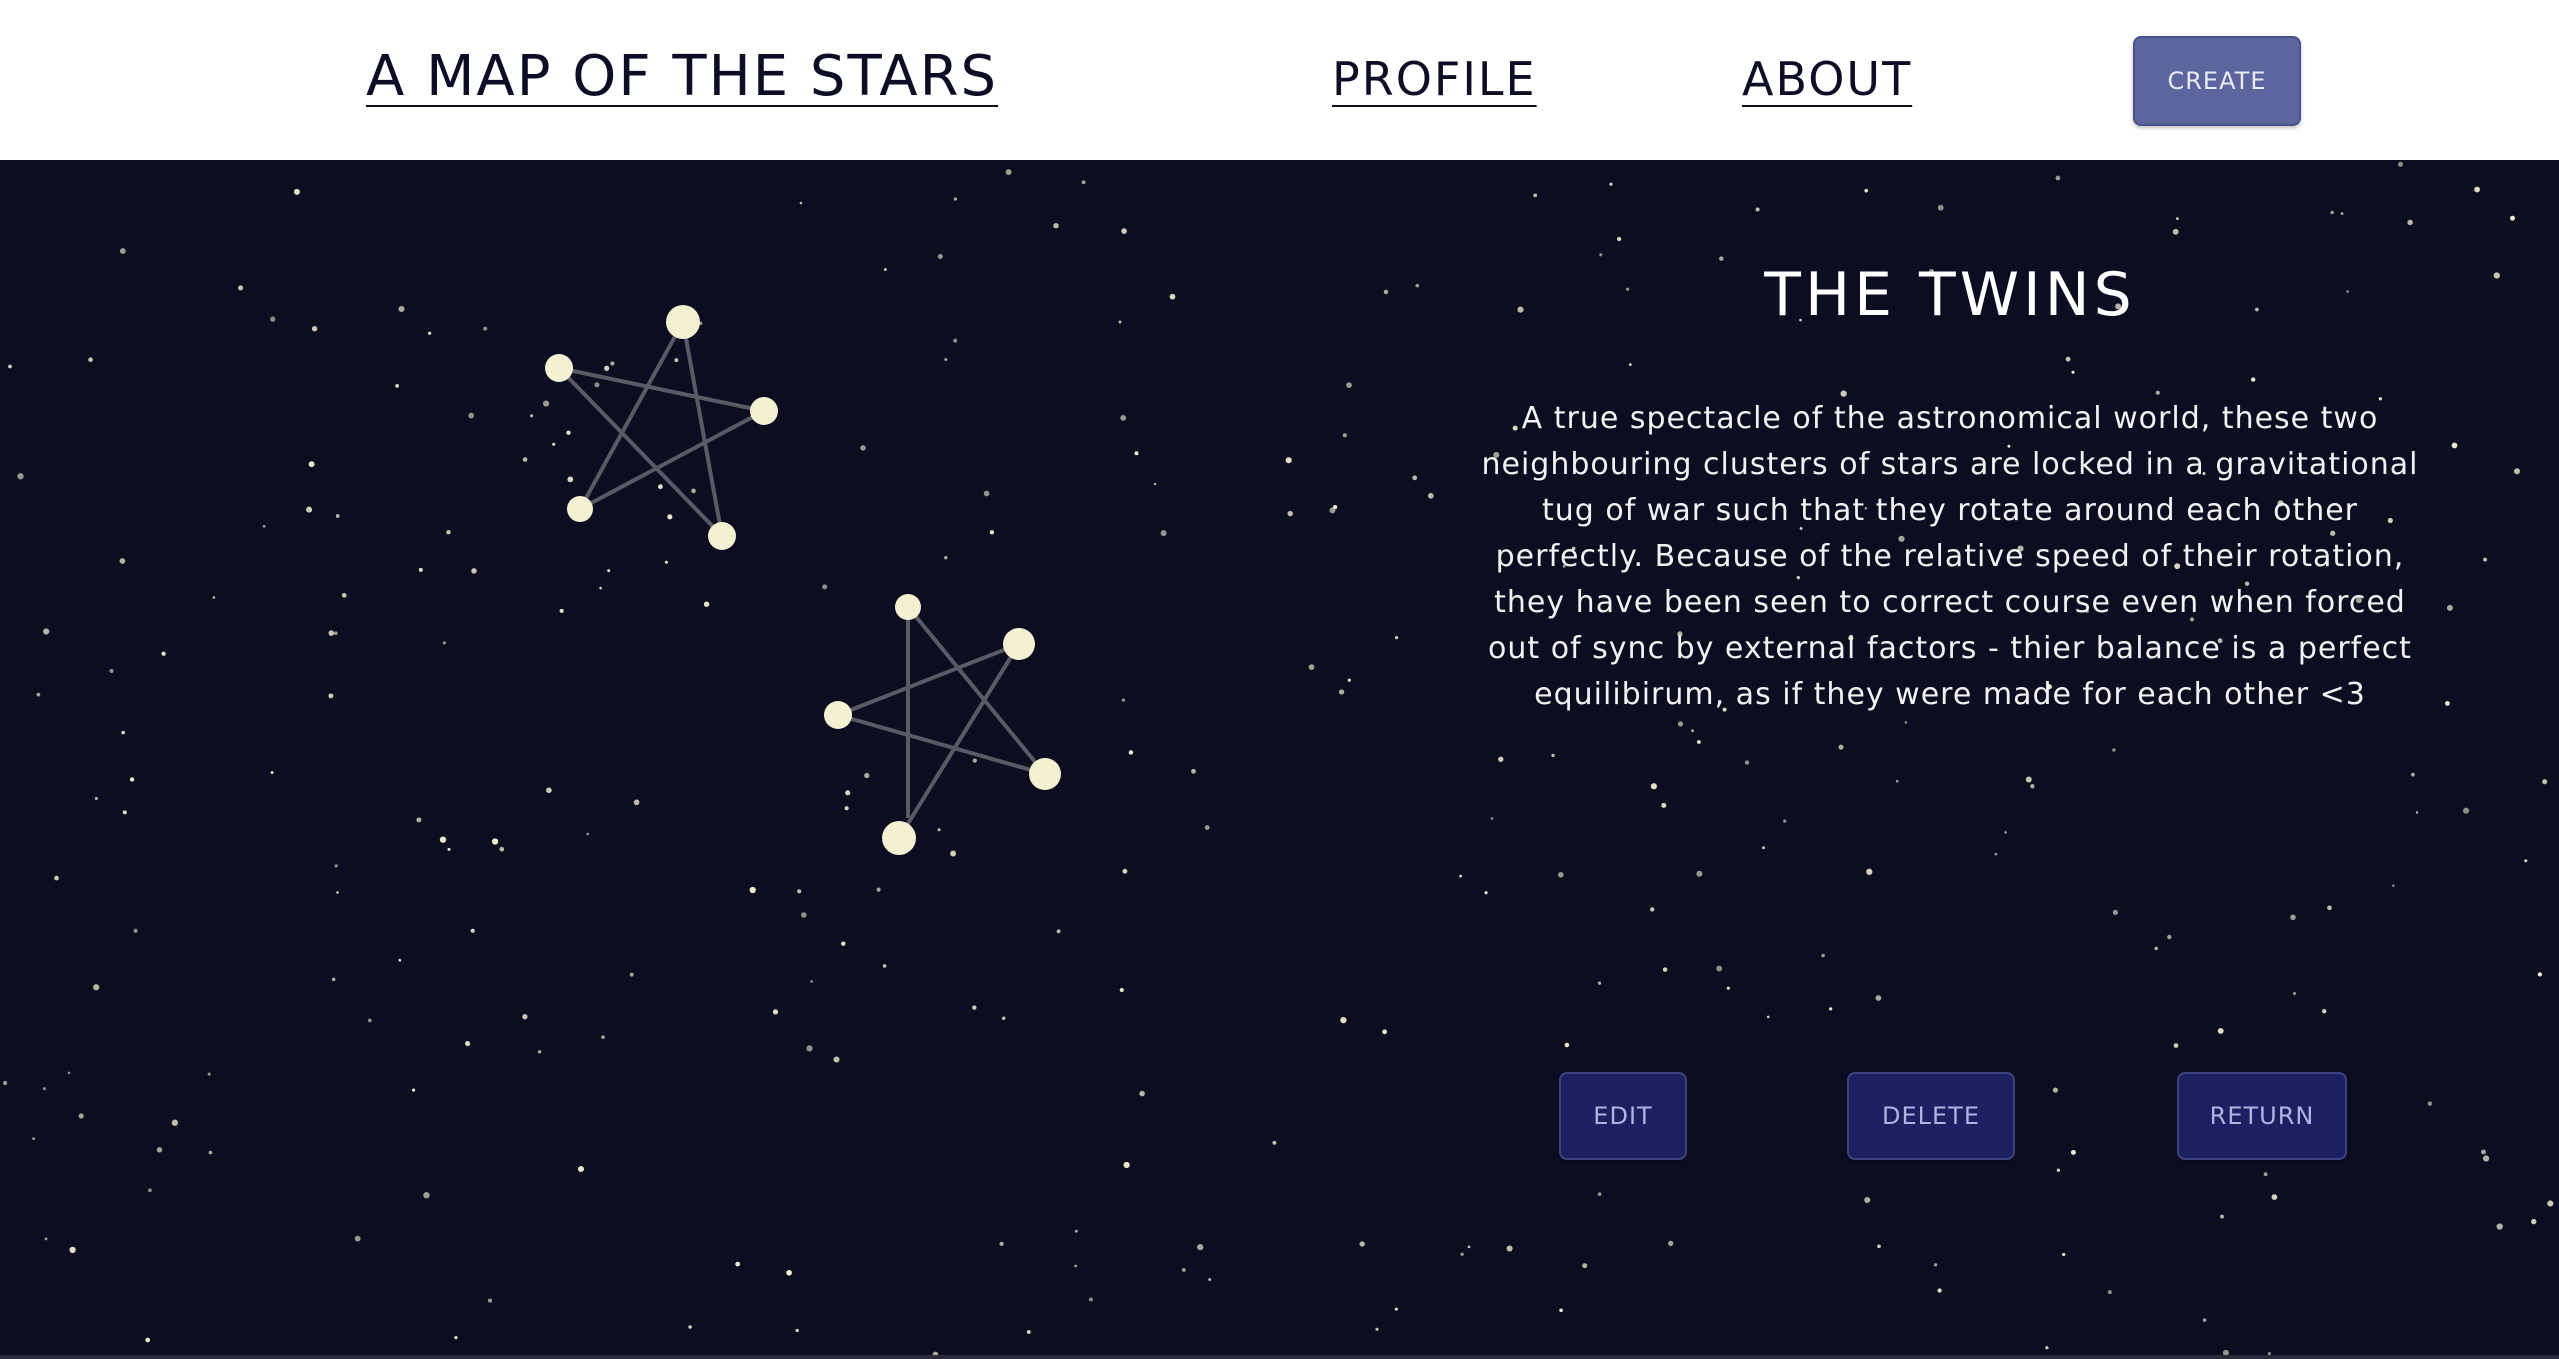 The height and width of the screenshot is (1359, 2559). Describe the element at coordinates (1950, 295) in the screenshot. I see `constellation-title: THE TWINS` at that location.